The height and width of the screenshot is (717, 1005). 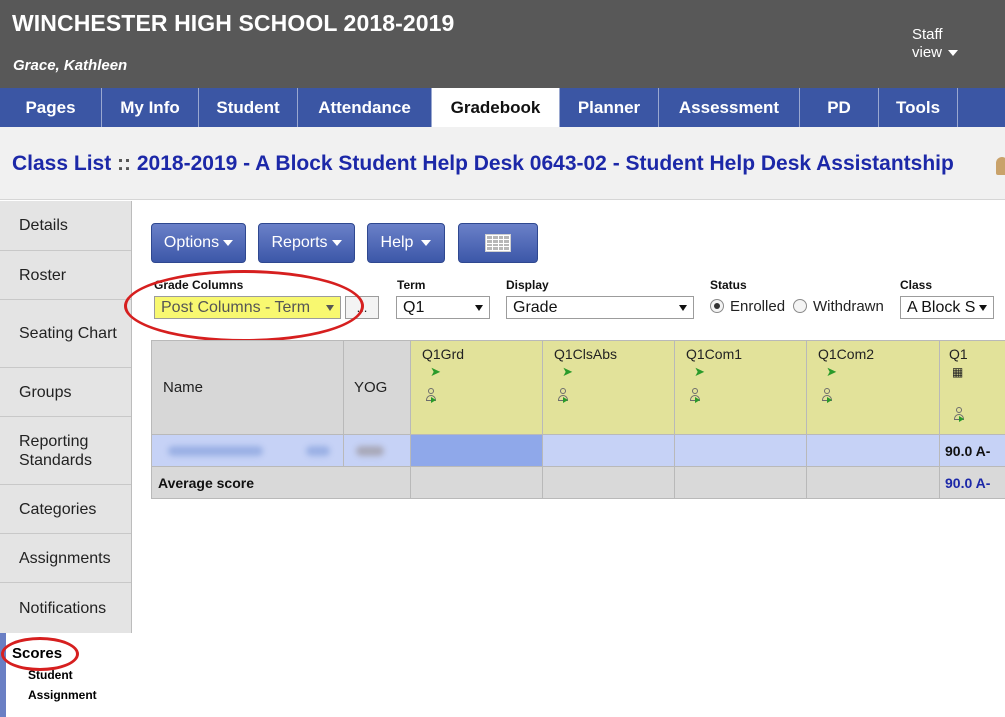 I want to click on tab-attendance: Attendance, so click(x=365, y=107).